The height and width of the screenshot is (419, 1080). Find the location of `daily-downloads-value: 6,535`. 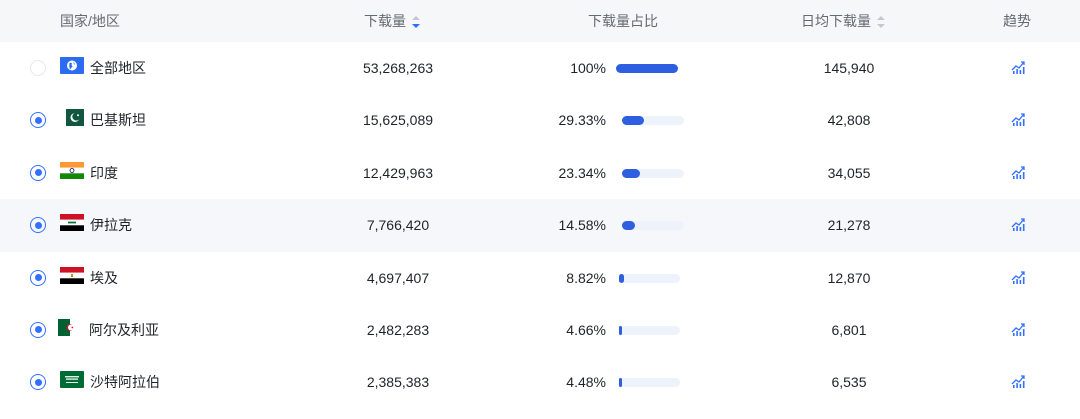

daily-downloads-value: 6,535 is located at coordinates (849, 382).